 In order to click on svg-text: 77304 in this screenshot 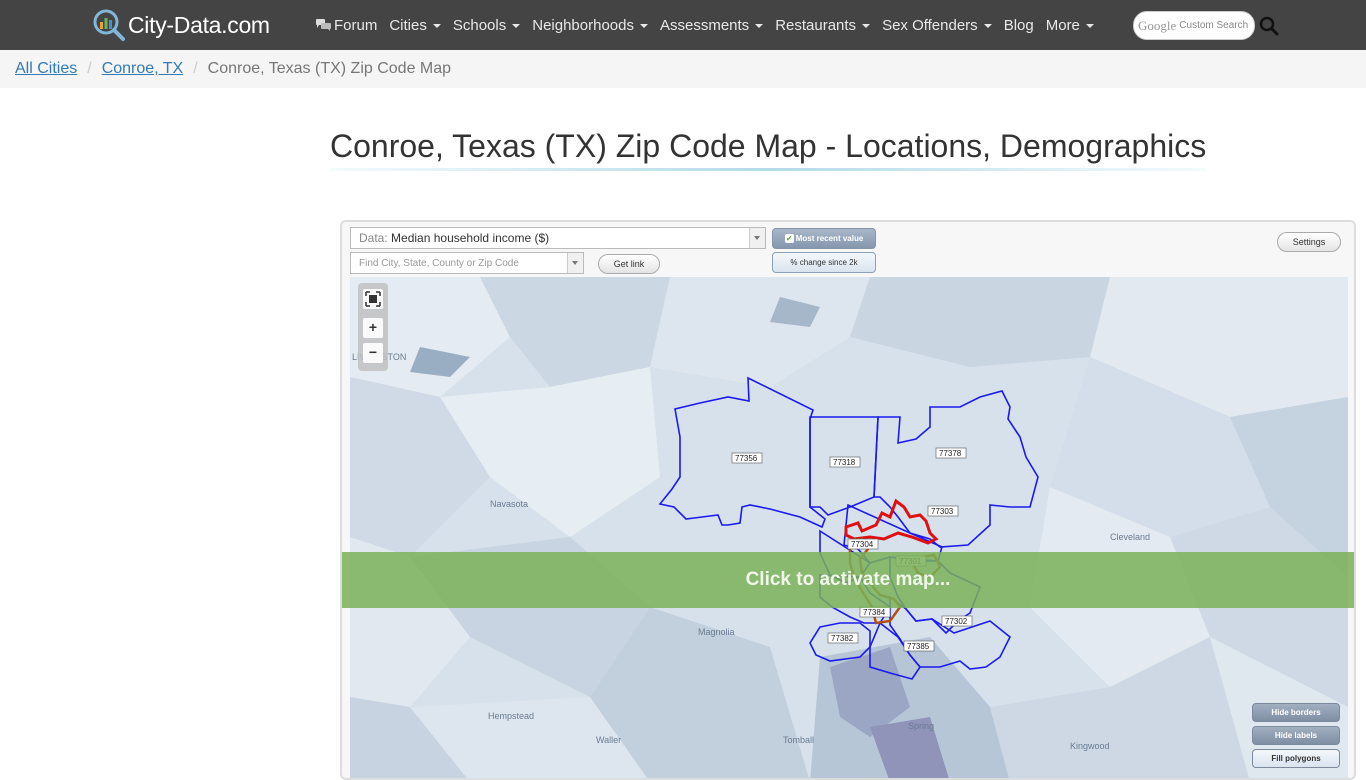, I will do `click(862, 544)`.